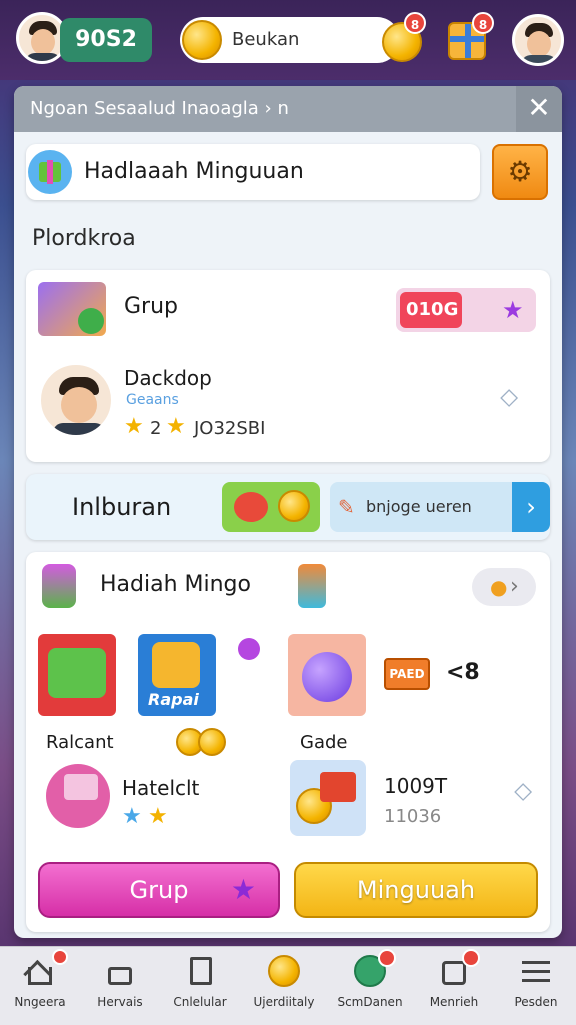 Image resolution: width=576 pixels, height=1025 pixels. What do you see at coordinates (539, 109) in the screenshot?
I see `close-button: ✕` at bounding box center [539, 109].